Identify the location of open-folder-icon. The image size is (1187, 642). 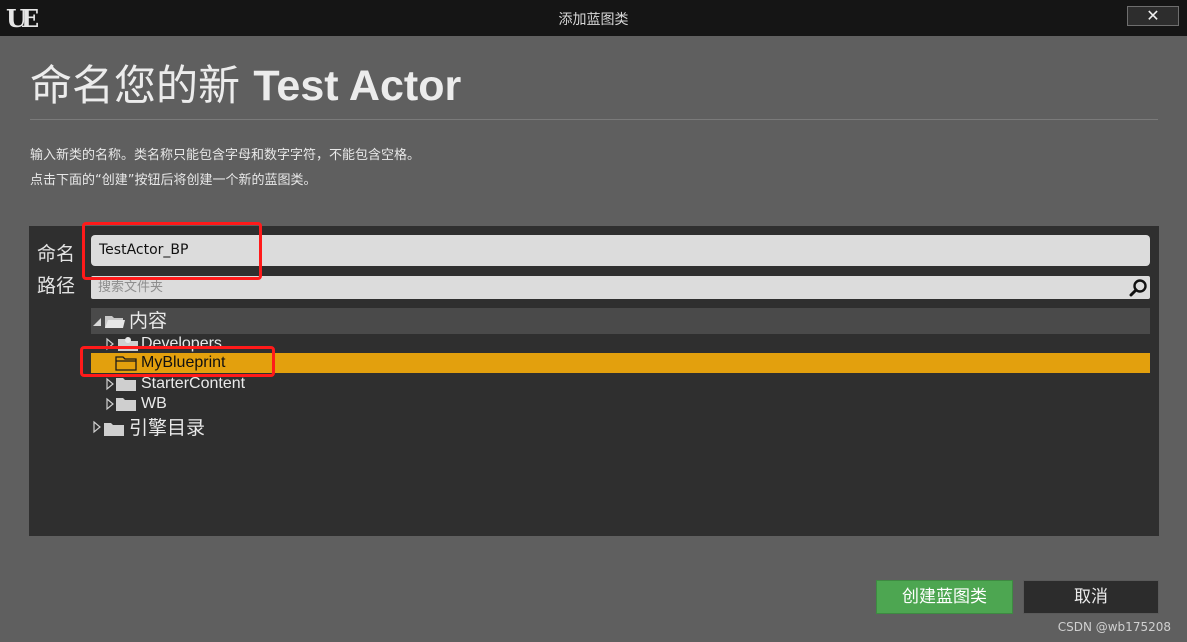
(115, 322).